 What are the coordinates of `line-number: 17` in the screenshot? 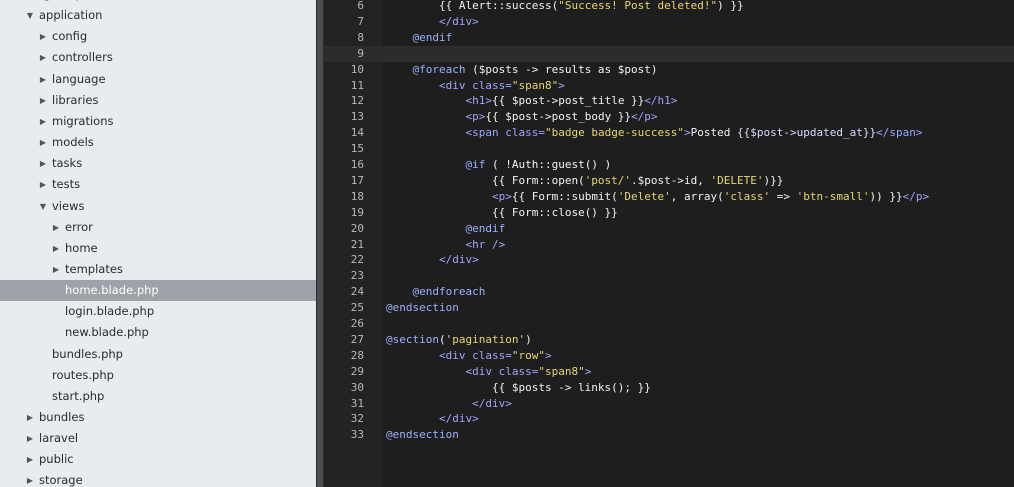 It's located at (357, 180).